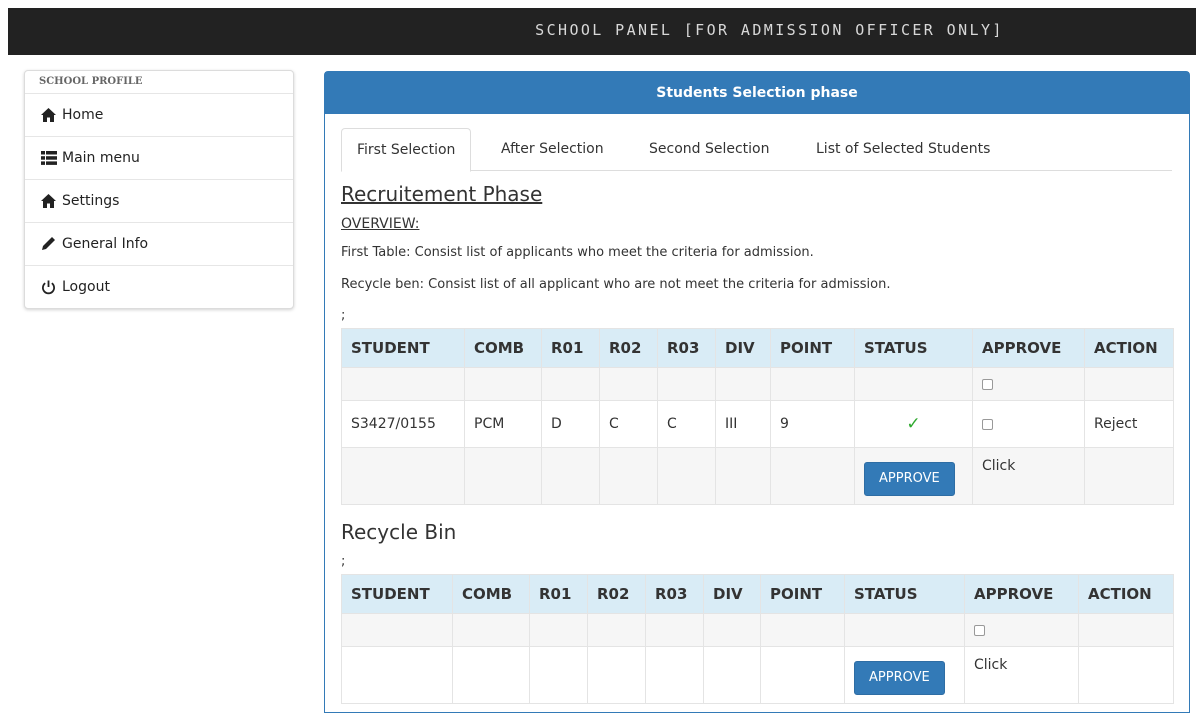 Image resolution: width=1196 pixels, height=713 pixels. I want to click on cell-status: ✓, so click(913, 424).